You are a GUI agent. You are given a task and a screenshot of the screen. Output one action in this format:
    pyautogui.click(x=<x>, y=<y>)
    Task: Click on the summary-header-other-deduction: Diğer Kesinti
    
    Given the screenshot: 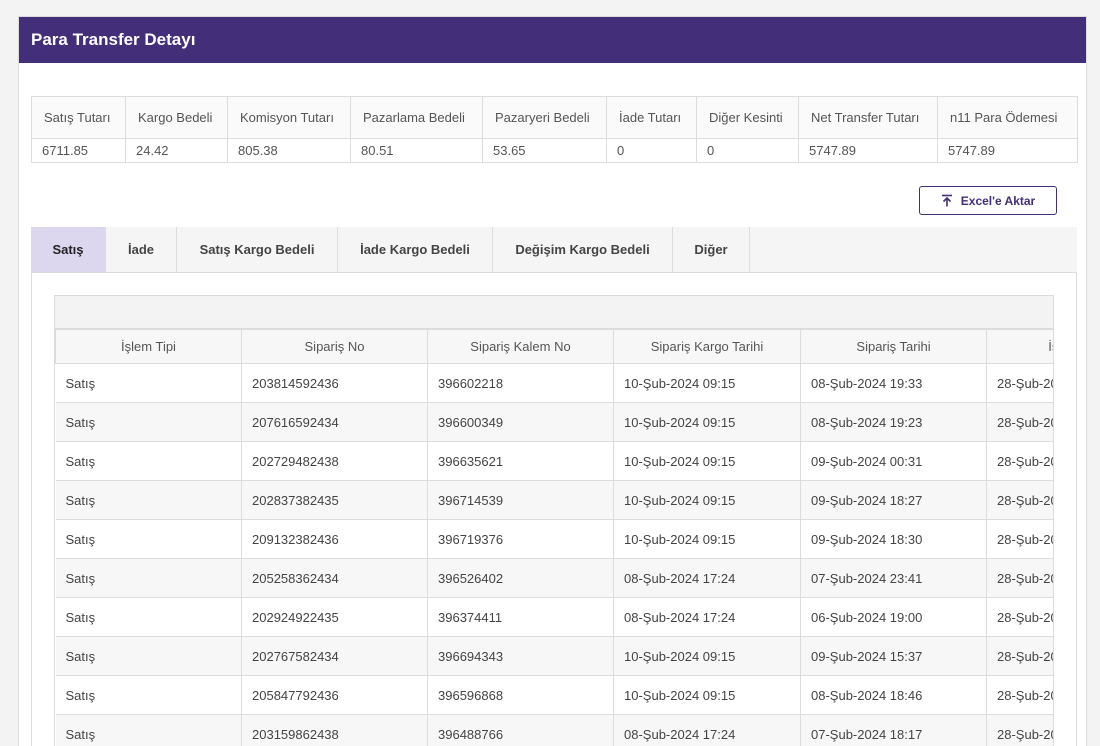 What is the action you would take?
    pyautogui.click(x=747, y=117)
    